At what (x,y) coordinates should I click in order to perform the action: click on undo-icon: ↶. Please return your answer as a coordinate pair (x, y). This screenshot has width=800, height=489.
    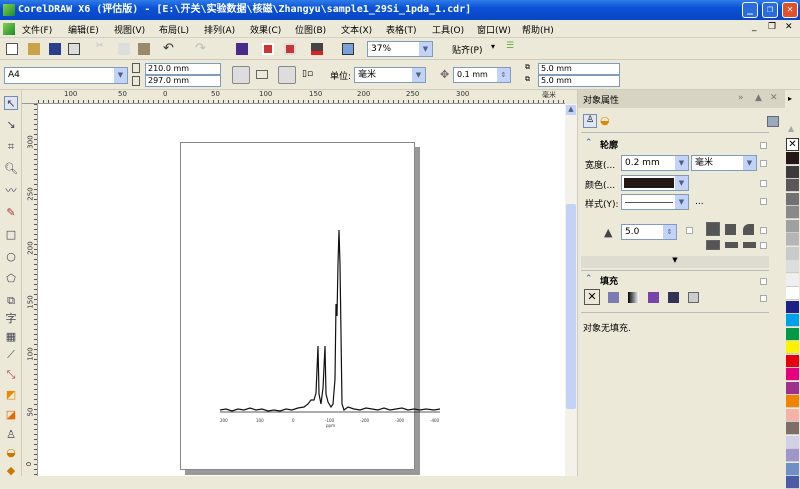
    Looking at the image, I should click on (169, 48).